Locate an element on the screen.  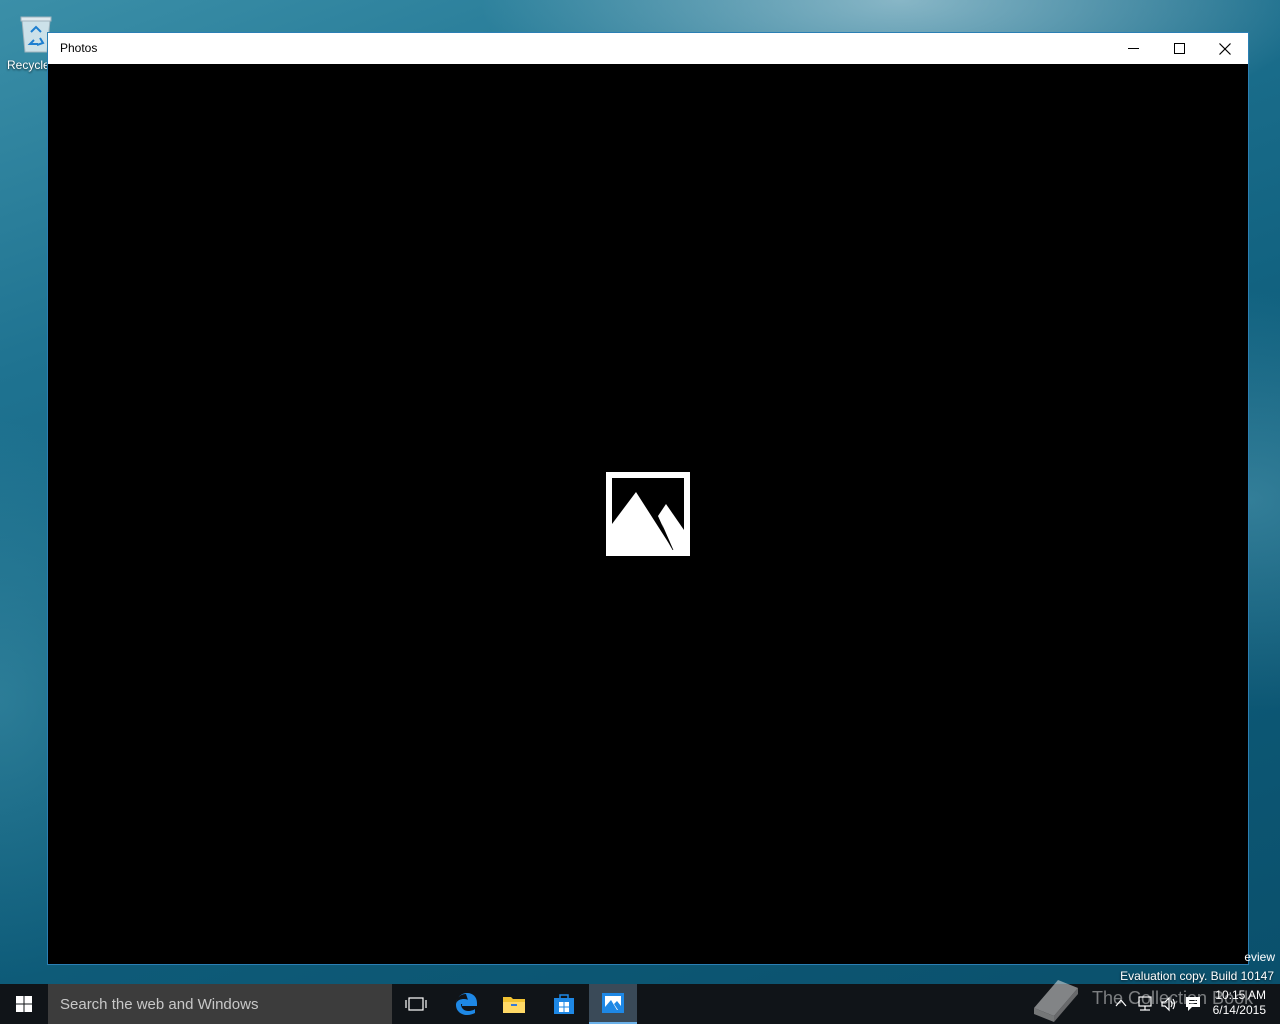
edge-browser-icon is located at coordinates (466, 1004).